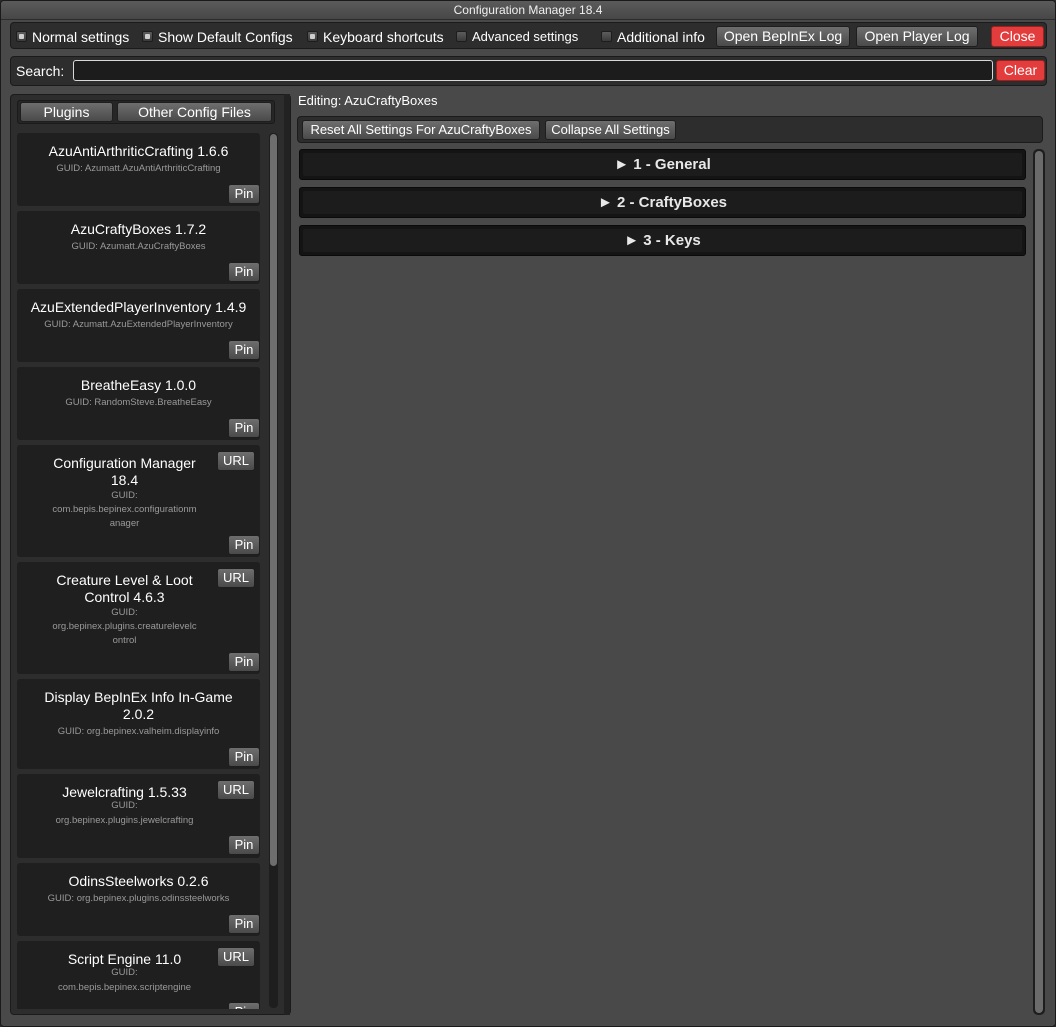 This screenshot has height=1027, width=1056. I want to click on plugin-item: AzuExtendedPlayerInventory 1.4.9 GUID, so click(138, 325).